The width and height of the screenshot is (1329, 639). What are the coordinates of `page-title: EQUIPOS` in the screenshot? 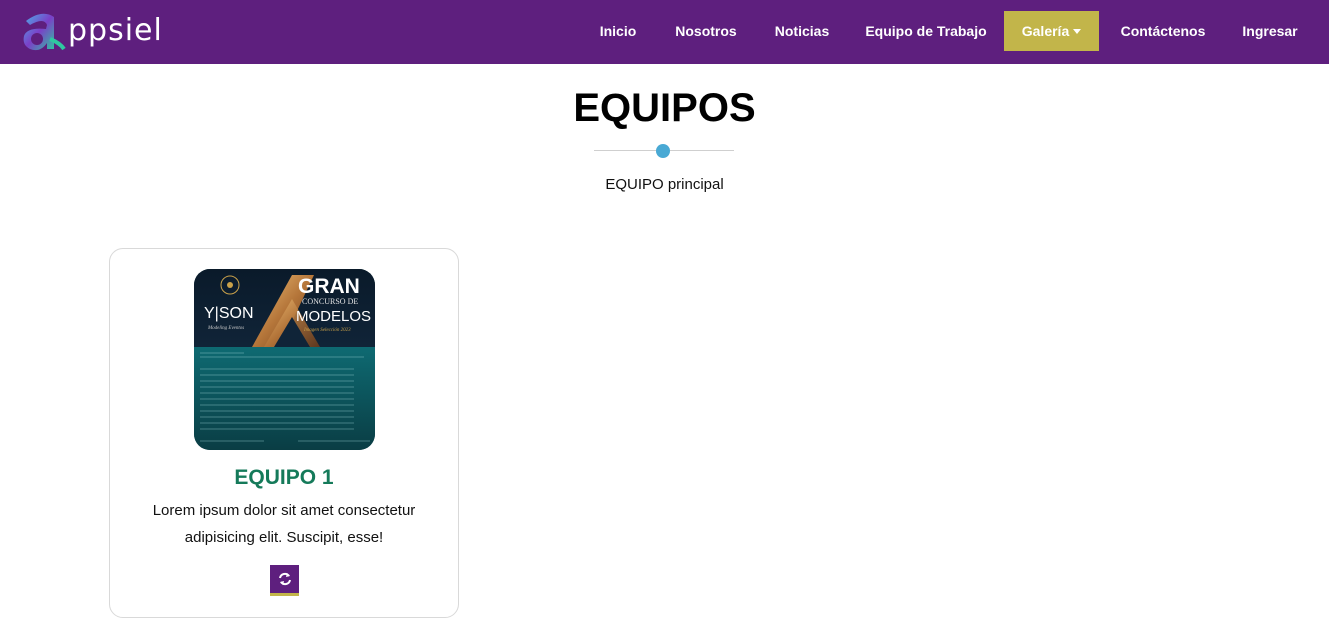 It's located at (664, 108).